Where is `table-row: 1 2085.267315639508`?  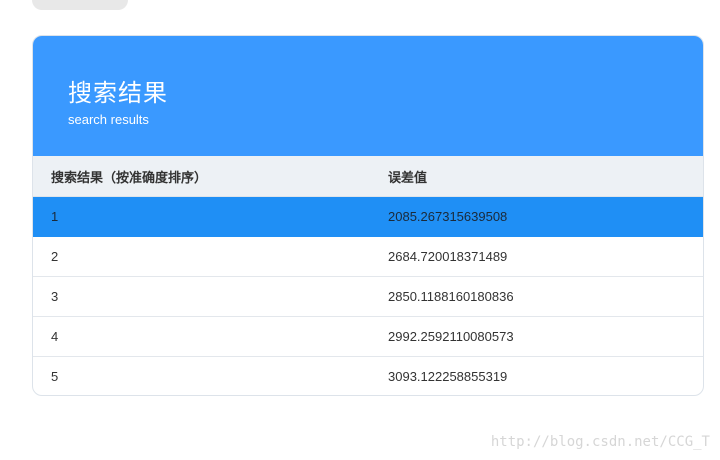
table-row: 1 2085.267315639508 is located at coordinates (368, 216).